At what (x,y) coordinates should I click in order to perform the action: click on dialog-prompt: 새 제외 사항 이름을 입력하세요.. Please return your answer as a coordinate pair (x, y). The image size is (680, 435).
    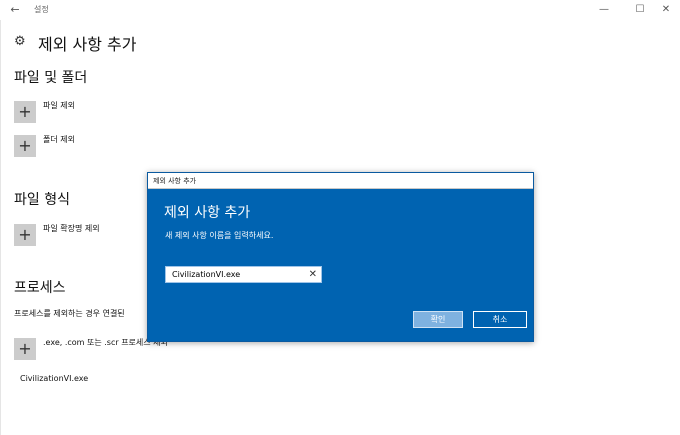
    Looking at the image, I should click on (219, 235).